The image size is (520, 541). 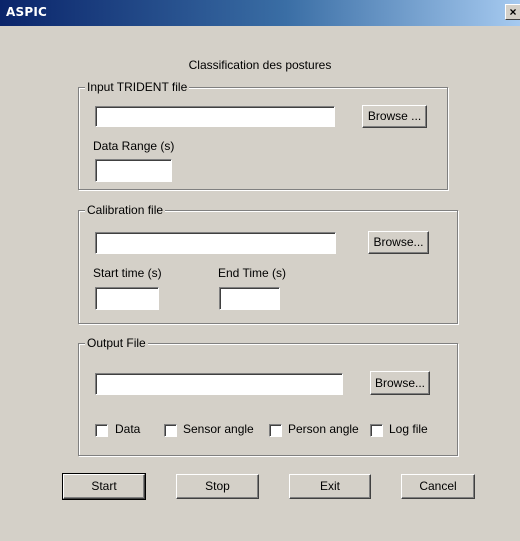 I want to click on calibration-legend: Calibration file, so click(x=125, y=210).